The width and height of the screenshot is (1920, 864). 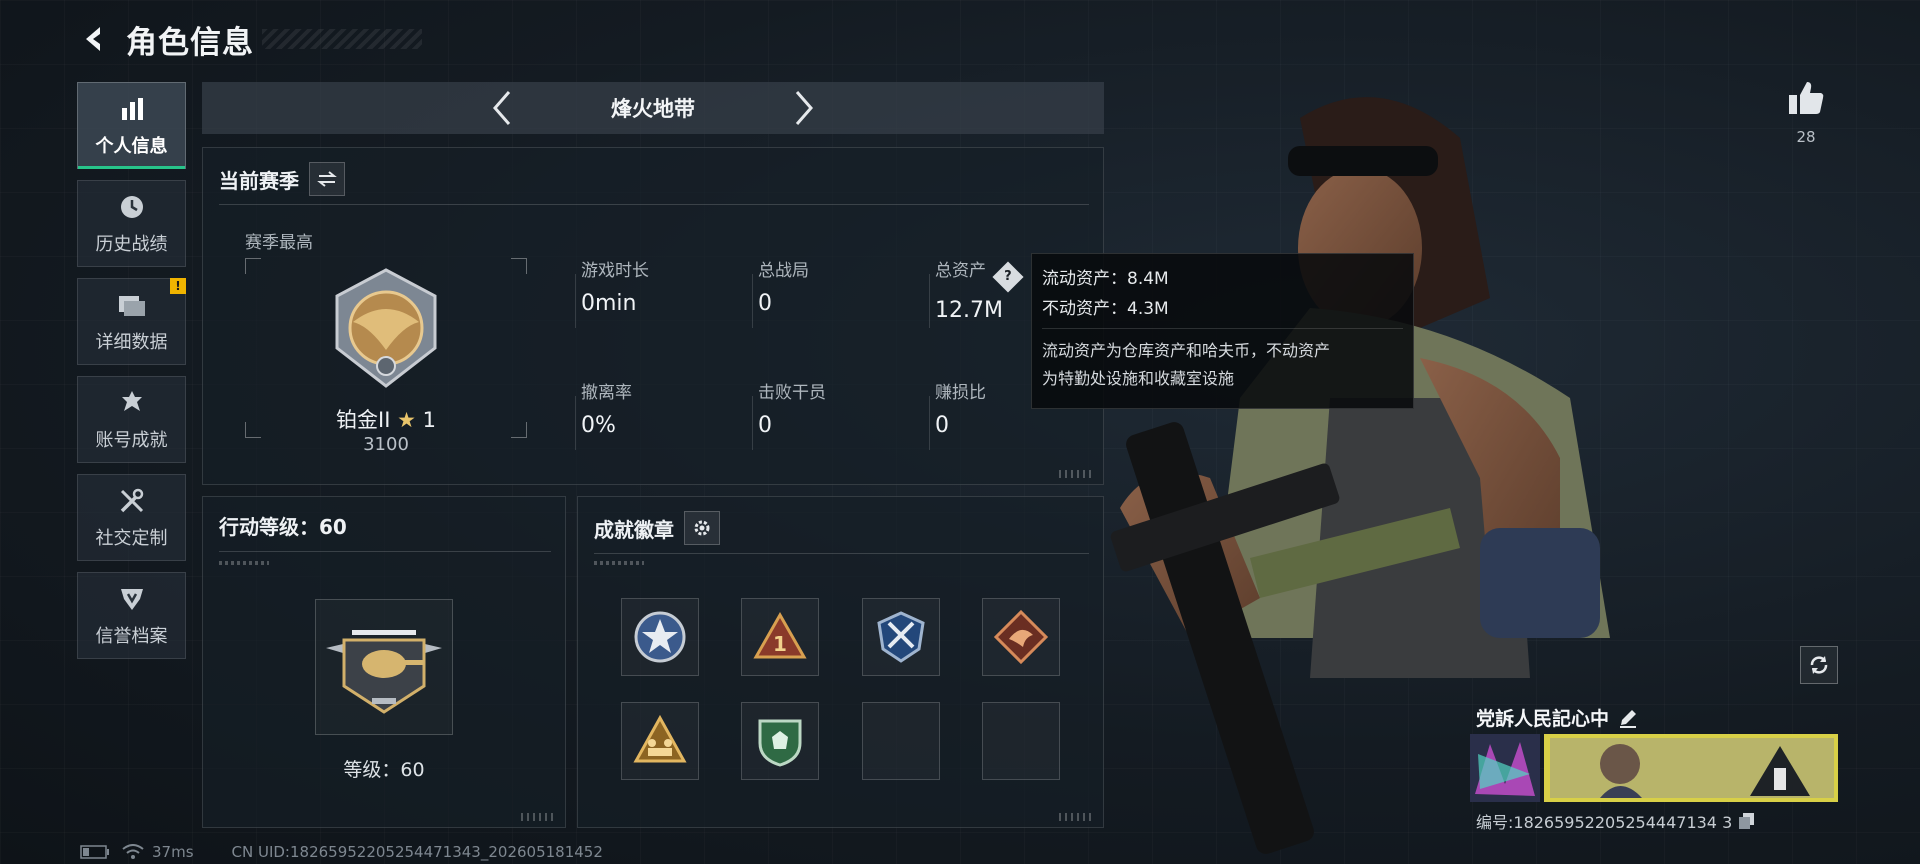 What do you see at coordinates (1008, 277) in the screenshot?
I see `help-icon: ?` at bounding box center [1008, 277].